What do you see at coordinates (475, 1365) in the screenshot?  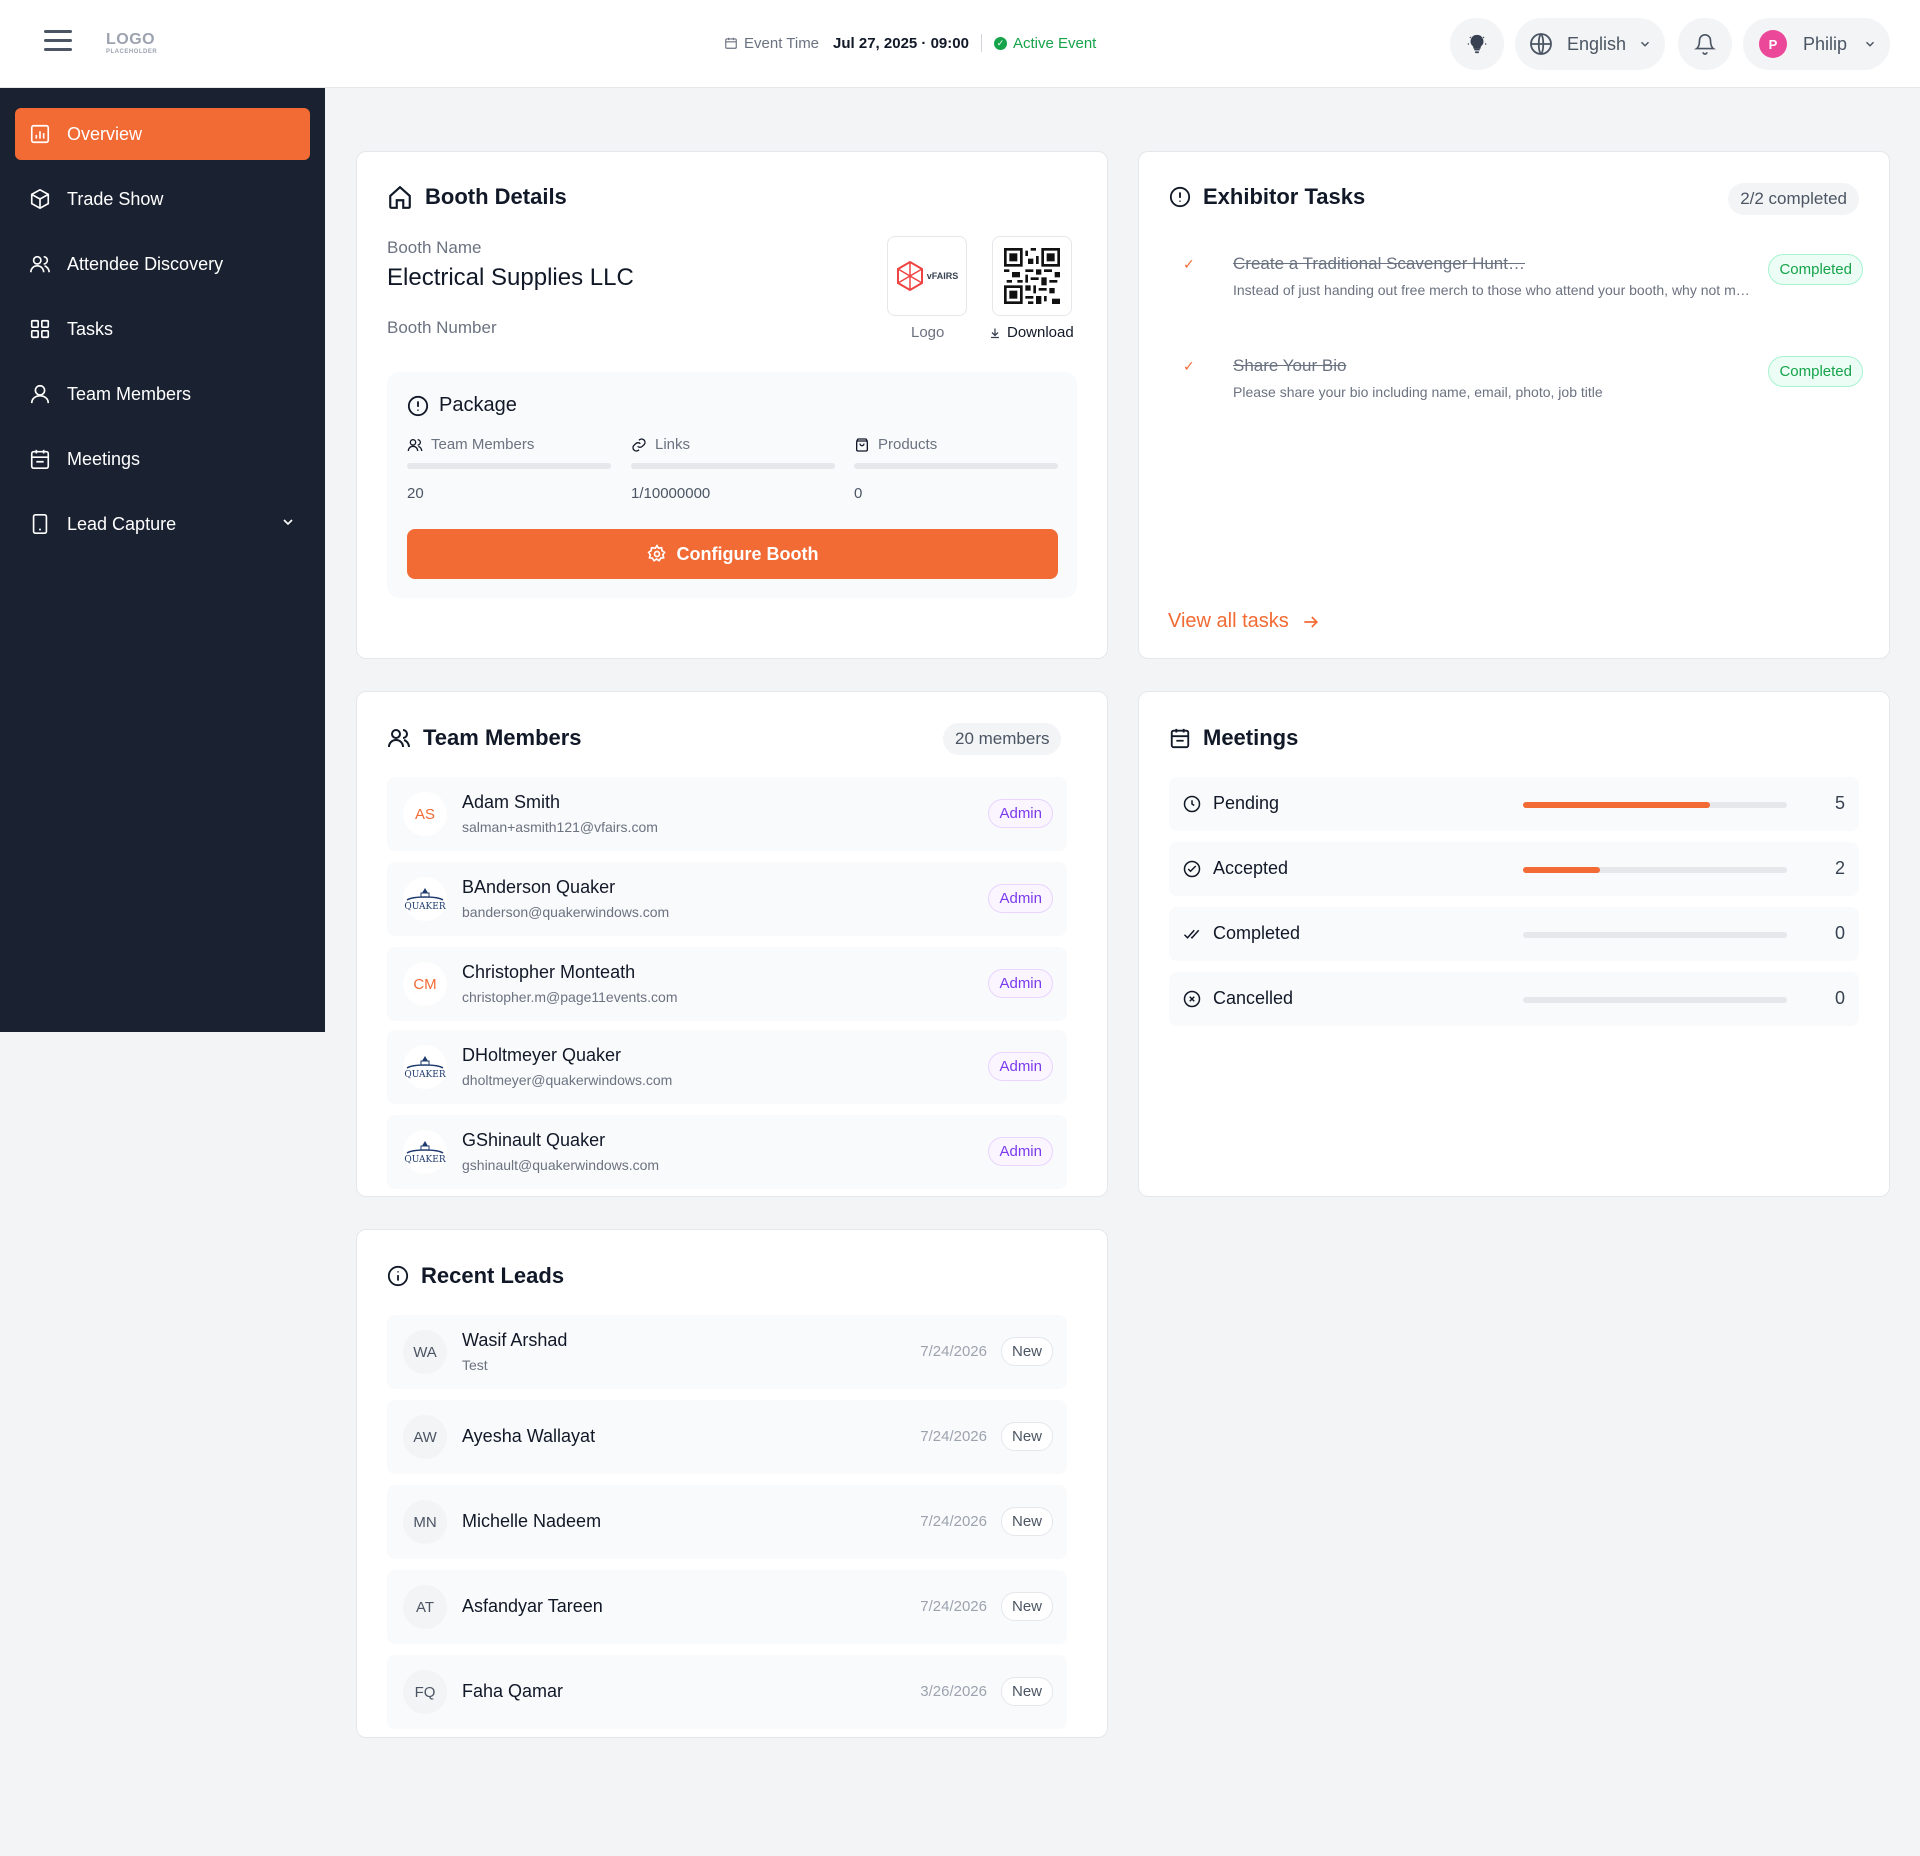 I see `lead-company: Test` at bounding box center [475, 1365].